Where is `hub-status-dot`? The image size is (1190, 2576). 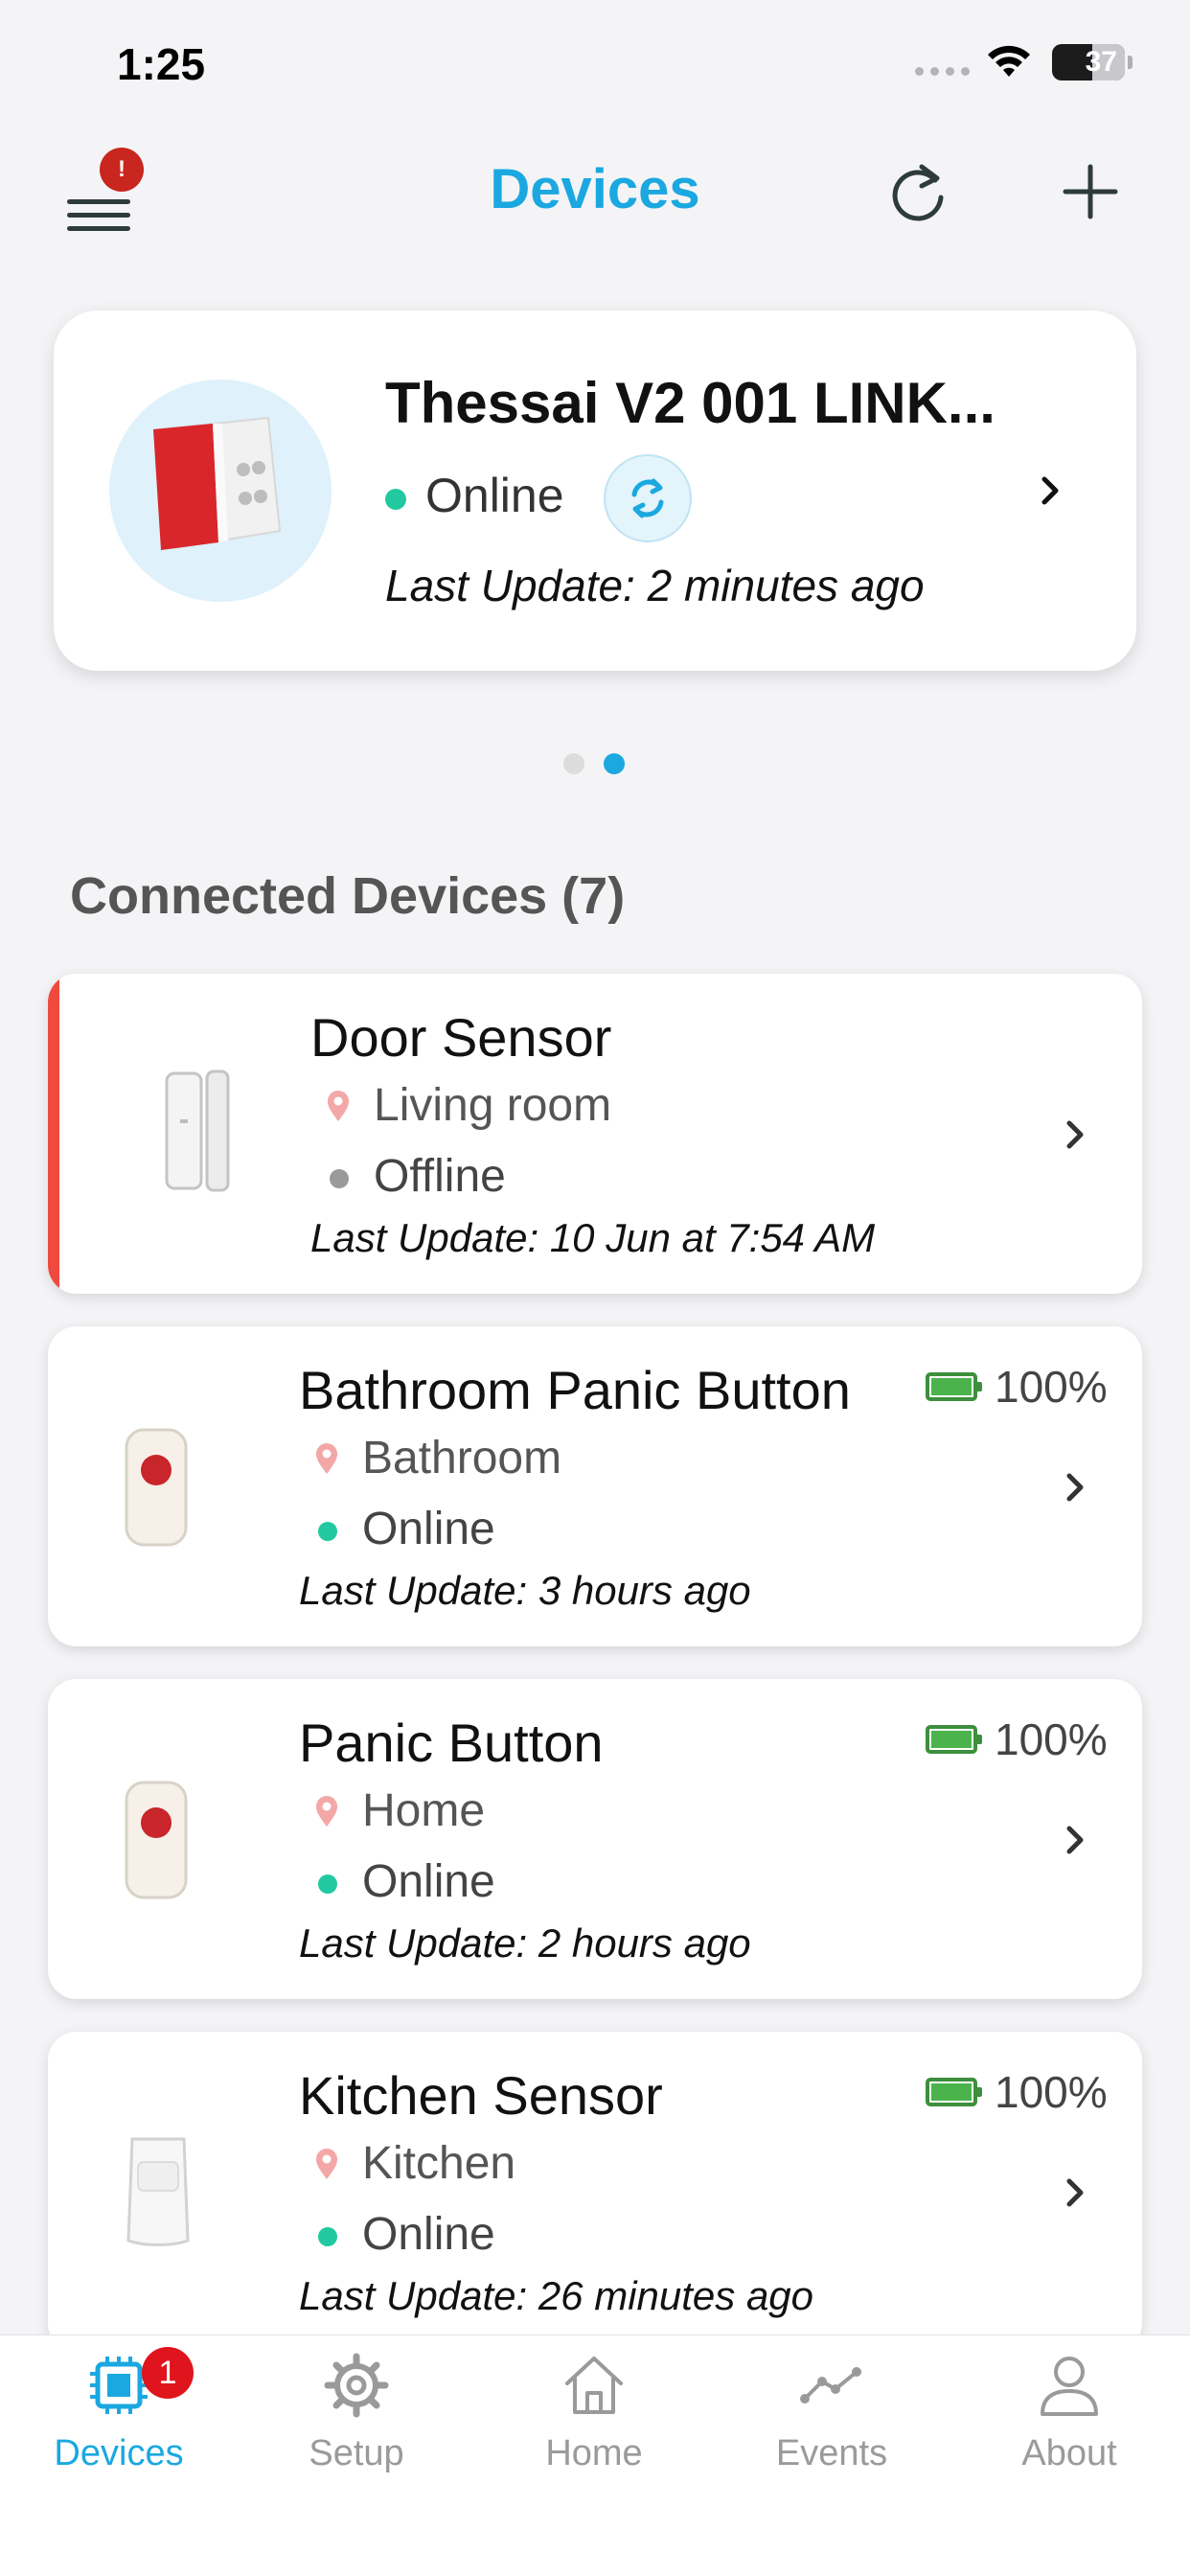 hub-status-dot is located at coordinates (396, 499).